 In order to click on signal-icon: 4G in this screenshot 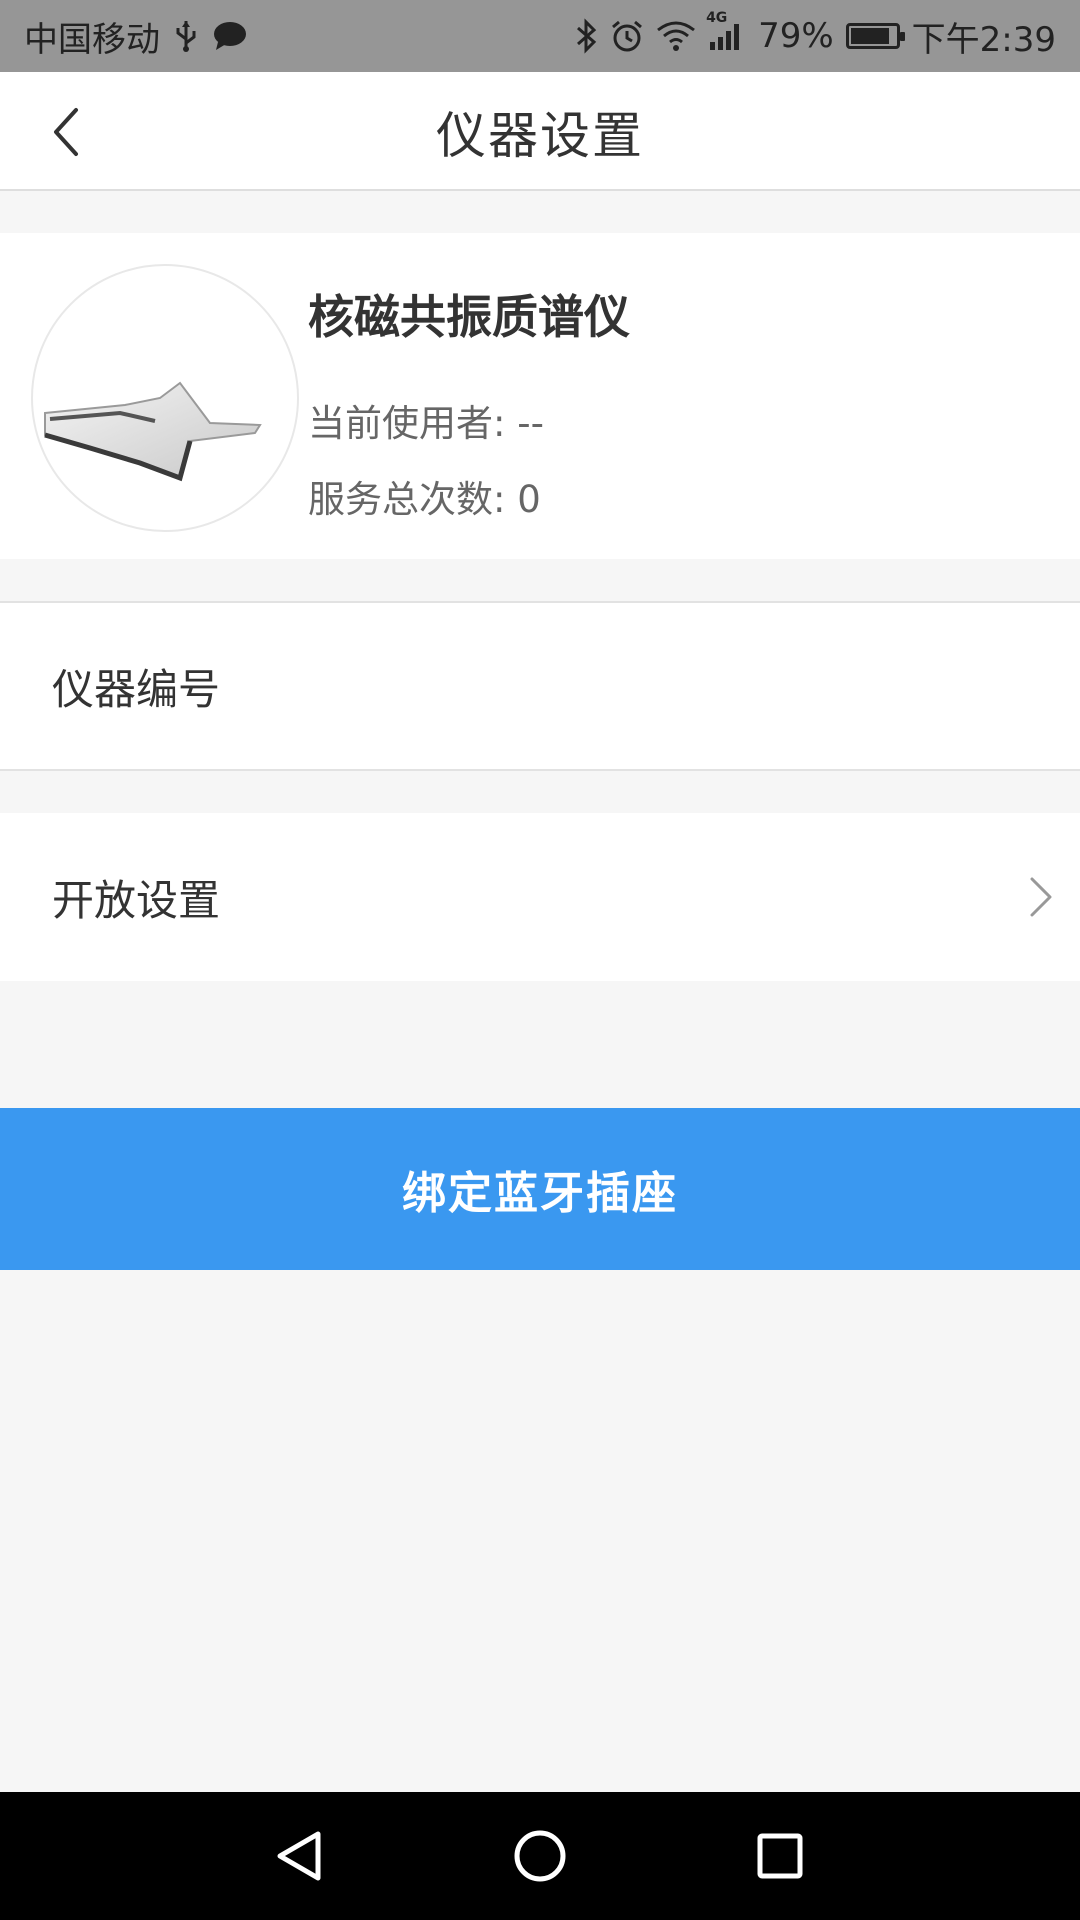, I will do `click(726, 31)`.